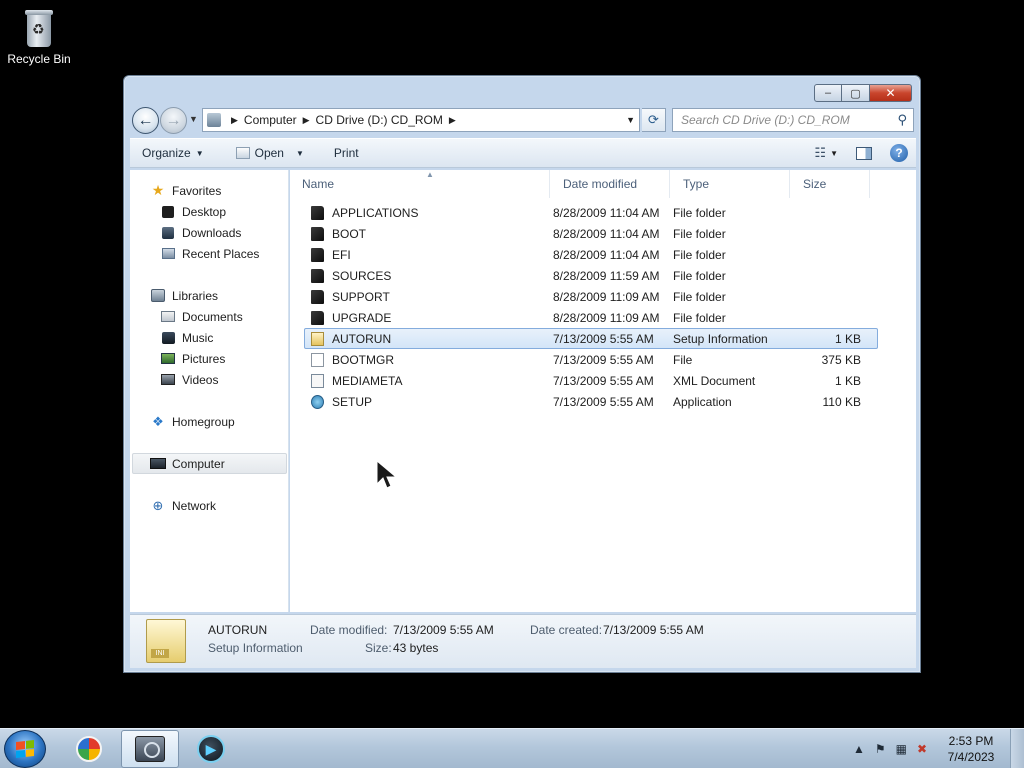  I want to click on clock: 2:53 PM 7/4/2023, so click(971, 749).